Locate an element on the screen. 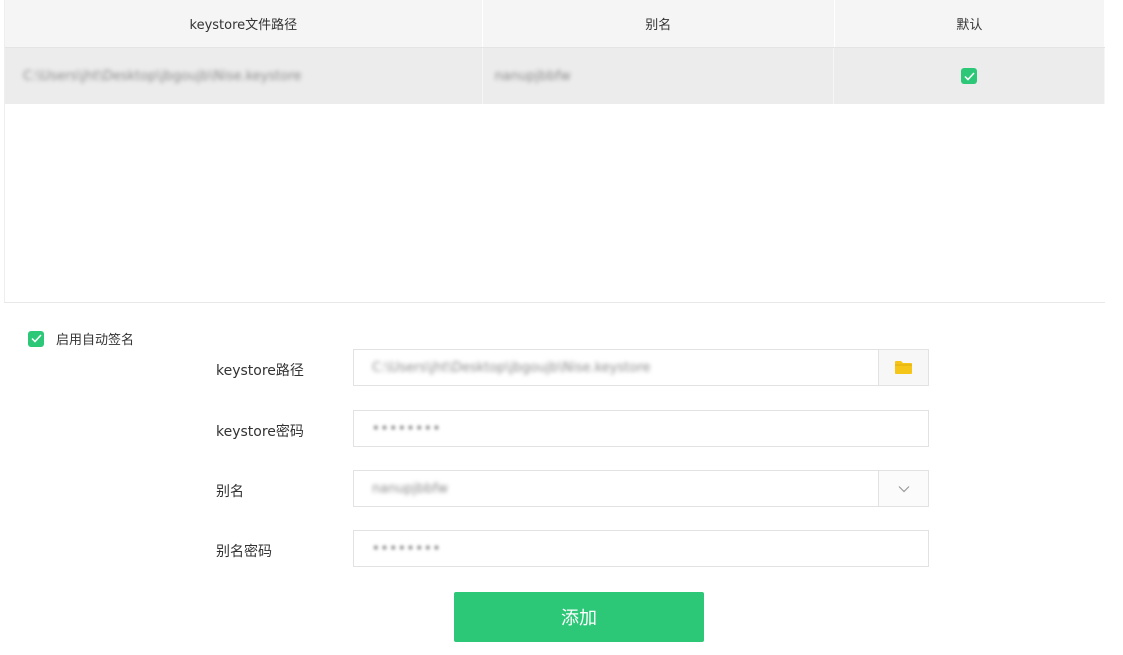 This screenshot has height=655, width=1123. add-button: 添加 is located at coordinates (579, 617).